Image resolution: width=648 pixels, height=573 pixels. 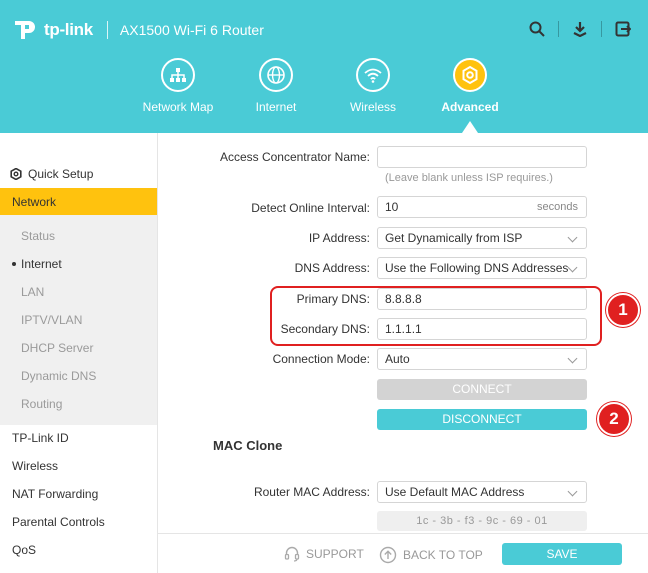 I want to click on access-concentrator-input, so click(x=482, y=157).